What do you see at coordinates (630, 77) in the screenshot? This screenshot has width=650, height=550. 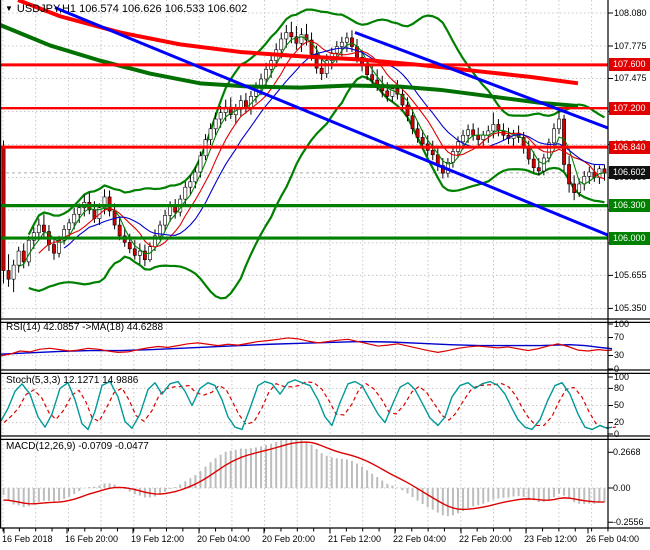 I see `price-axis-label: 107.475` at bounding box center [630, 77].